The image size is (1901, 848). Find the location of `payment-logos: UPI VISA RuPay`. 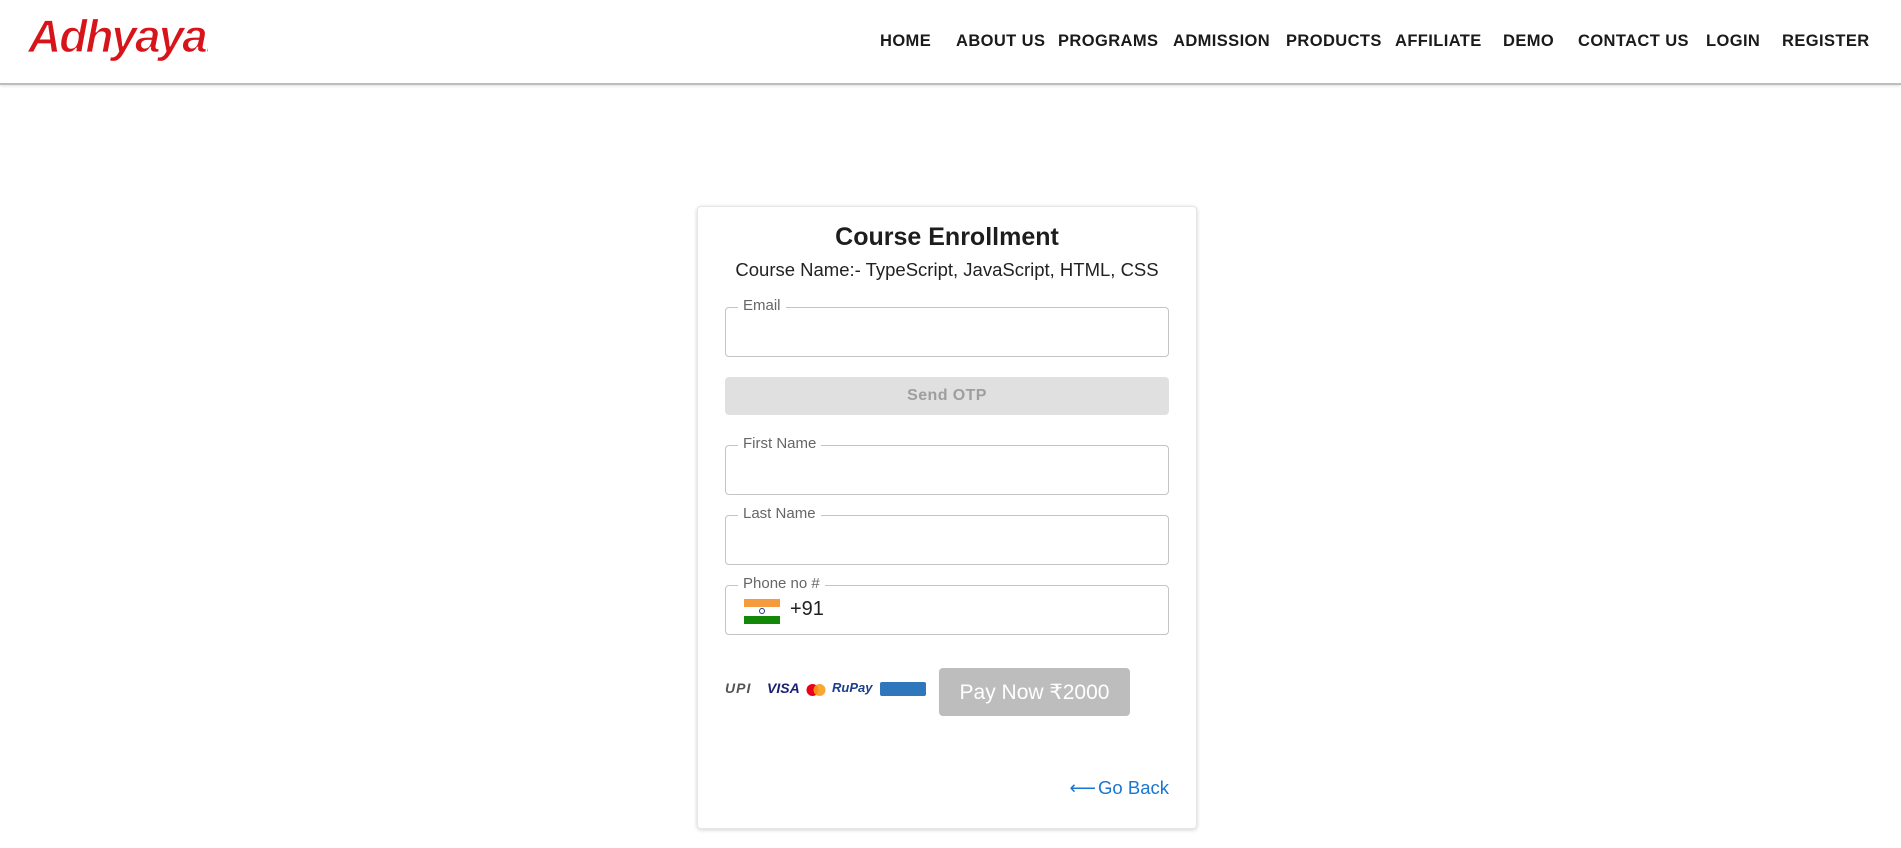

payment-logos: UPI VISA RuPay is located at coordinates (825, 690).